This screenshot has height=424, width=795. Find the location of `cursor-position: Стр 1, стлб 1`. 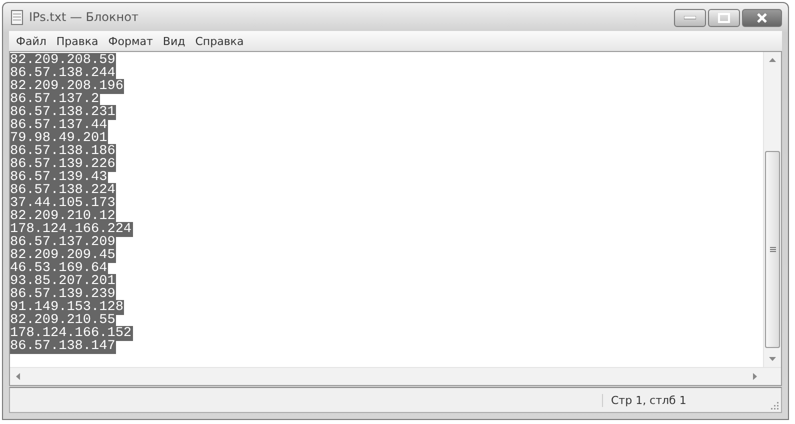

cursor-position: Стр 1, стлб 1 is located at coordinates (646, 400).